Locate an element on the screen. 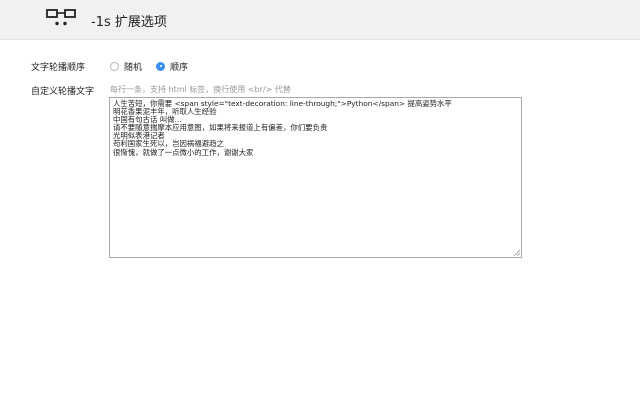 This screenshot has width=640, height=400. glasses-face-icon is located at coordinates (61, 17).